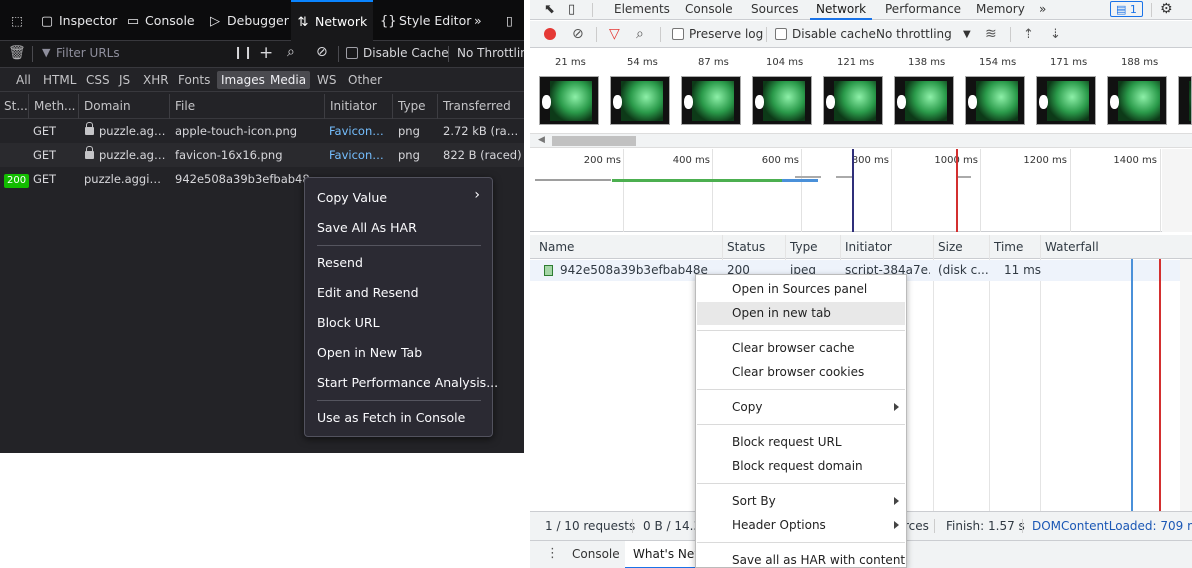  Describe the element at coordinates (59, 80) in the screenshot. I see `type-html: HTML` at that location.